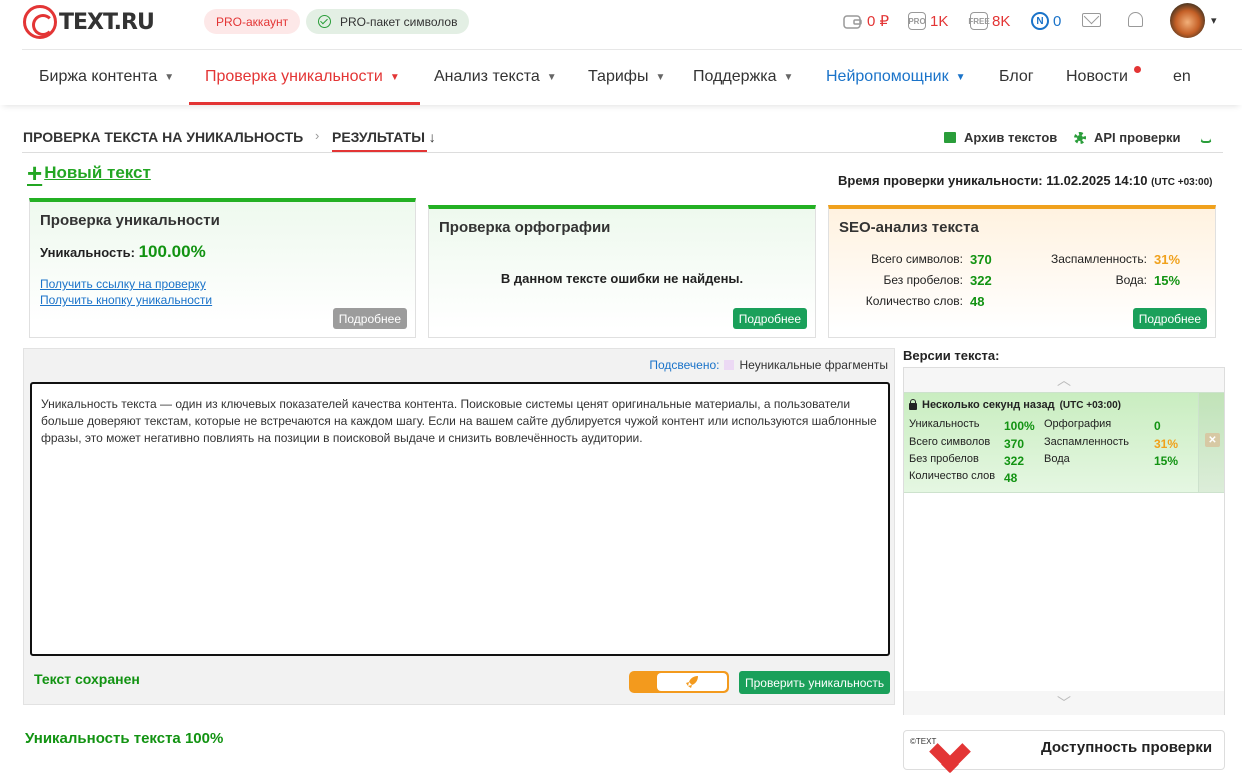 This screenshot has width=1242, height=773. Describe the element at coordinates (1014, 444) in the screenshot. I see `version-total-value: 370` at that location.